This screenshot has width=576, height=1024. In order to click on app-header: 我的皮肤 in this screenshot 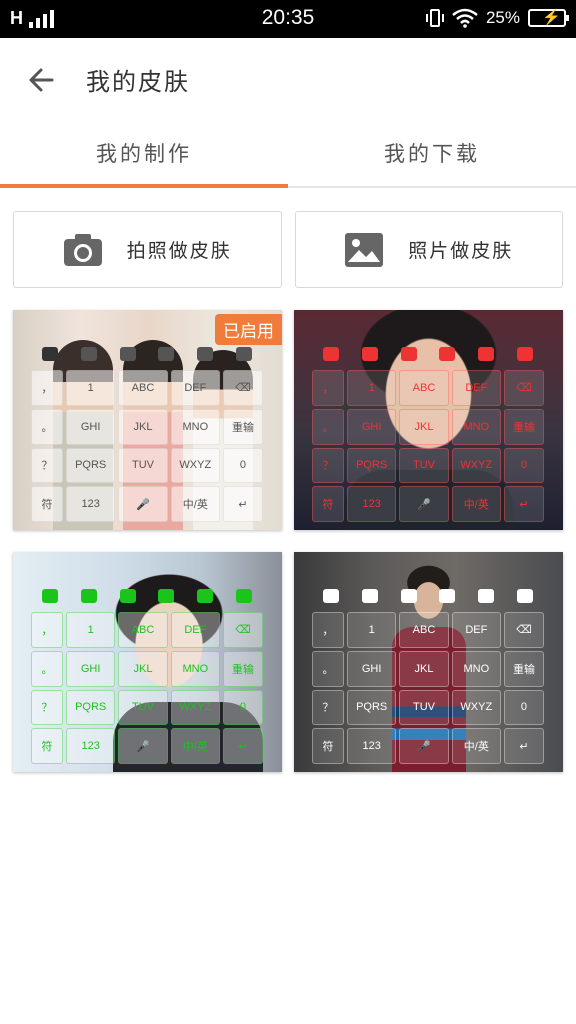, I will do `click(288, 81)`.